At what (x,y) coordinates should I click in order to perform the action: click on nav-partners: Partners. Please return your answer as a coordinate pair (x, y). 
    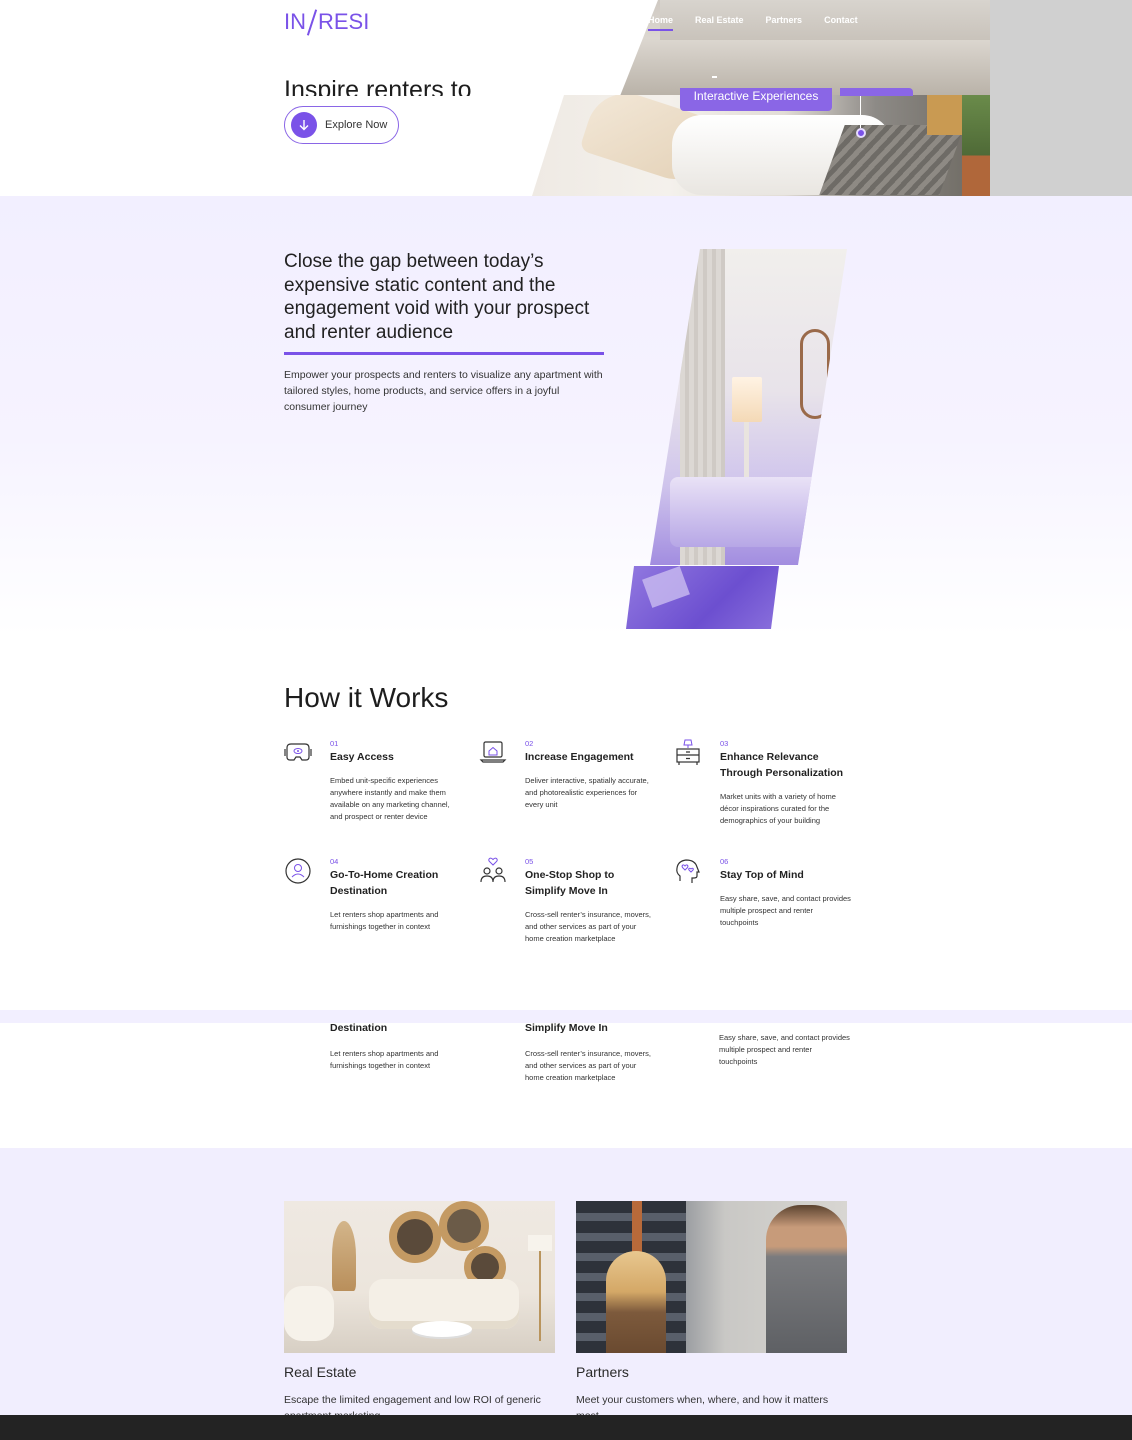
    Looking at the image, I should click on (784, 23).